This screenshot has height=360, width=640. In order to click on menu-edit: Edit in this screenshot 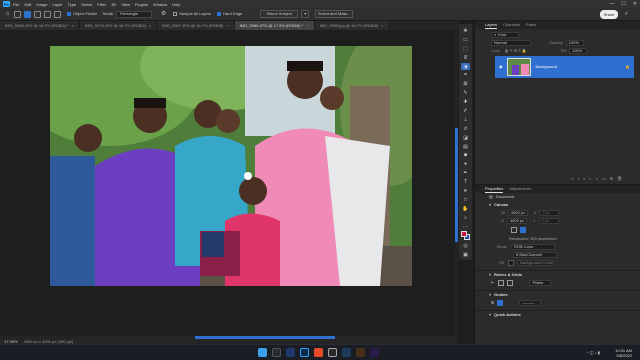, I will do `click(27, 4)`.